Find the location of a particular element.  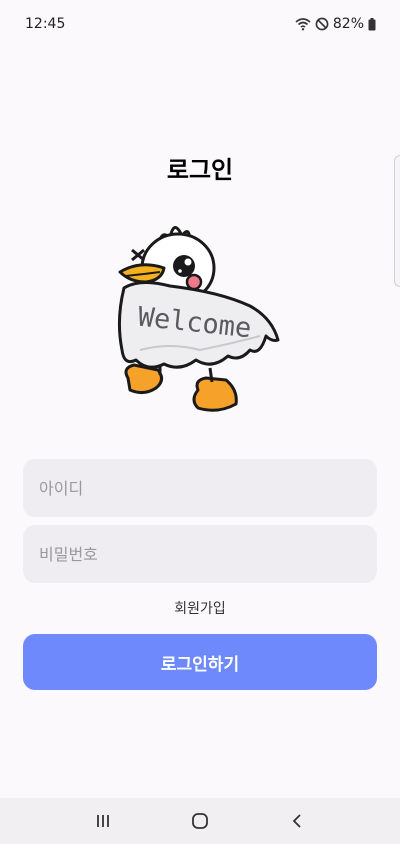

id-input is located at coordinates (200, 488).